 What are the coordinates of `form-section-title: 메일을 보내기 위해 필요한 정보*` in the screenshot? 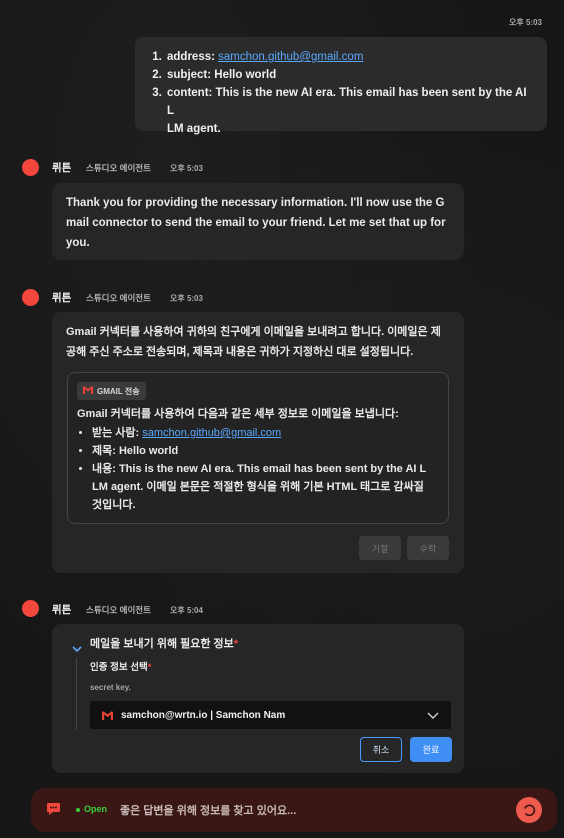 It's located at (164, 644).